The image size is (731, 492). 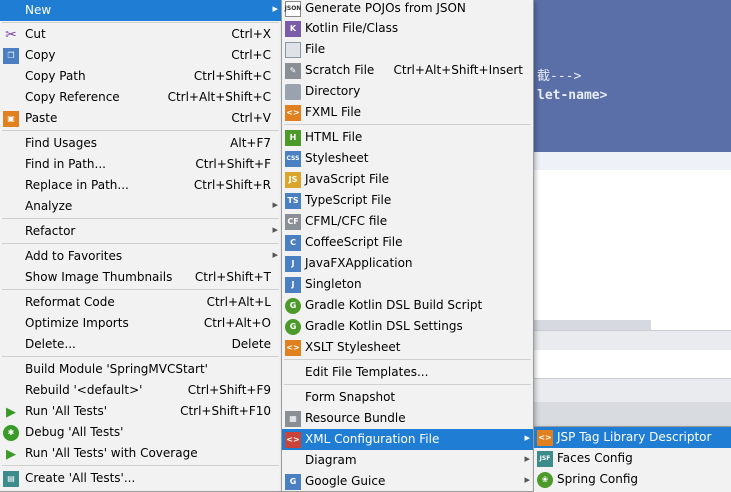 I want to click on menu-item-cfml-file: CF CFML/CFC file, so click(x=407, y=221).